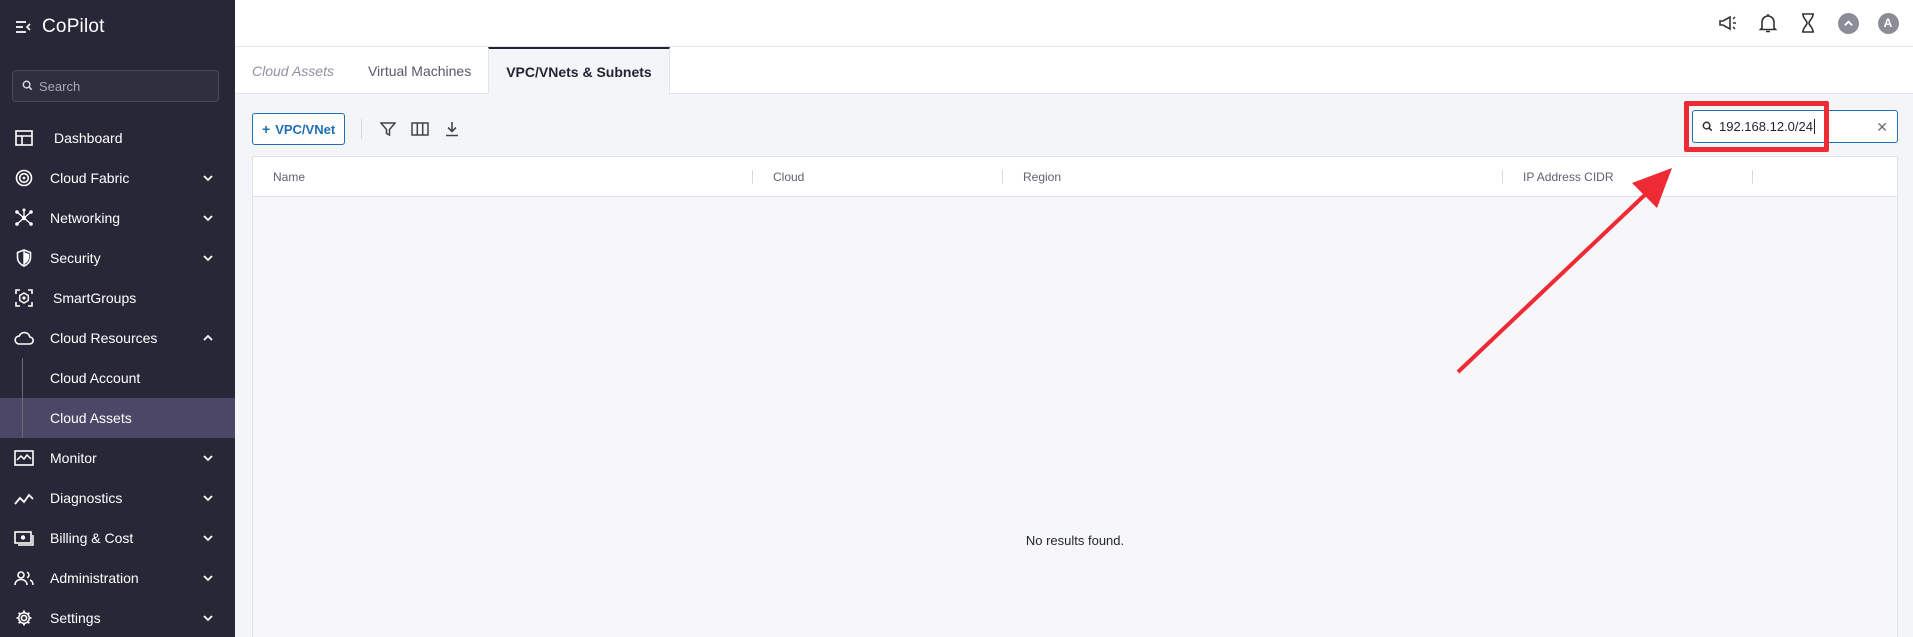  I want to click on top-bar: A, so click(1074, 23).